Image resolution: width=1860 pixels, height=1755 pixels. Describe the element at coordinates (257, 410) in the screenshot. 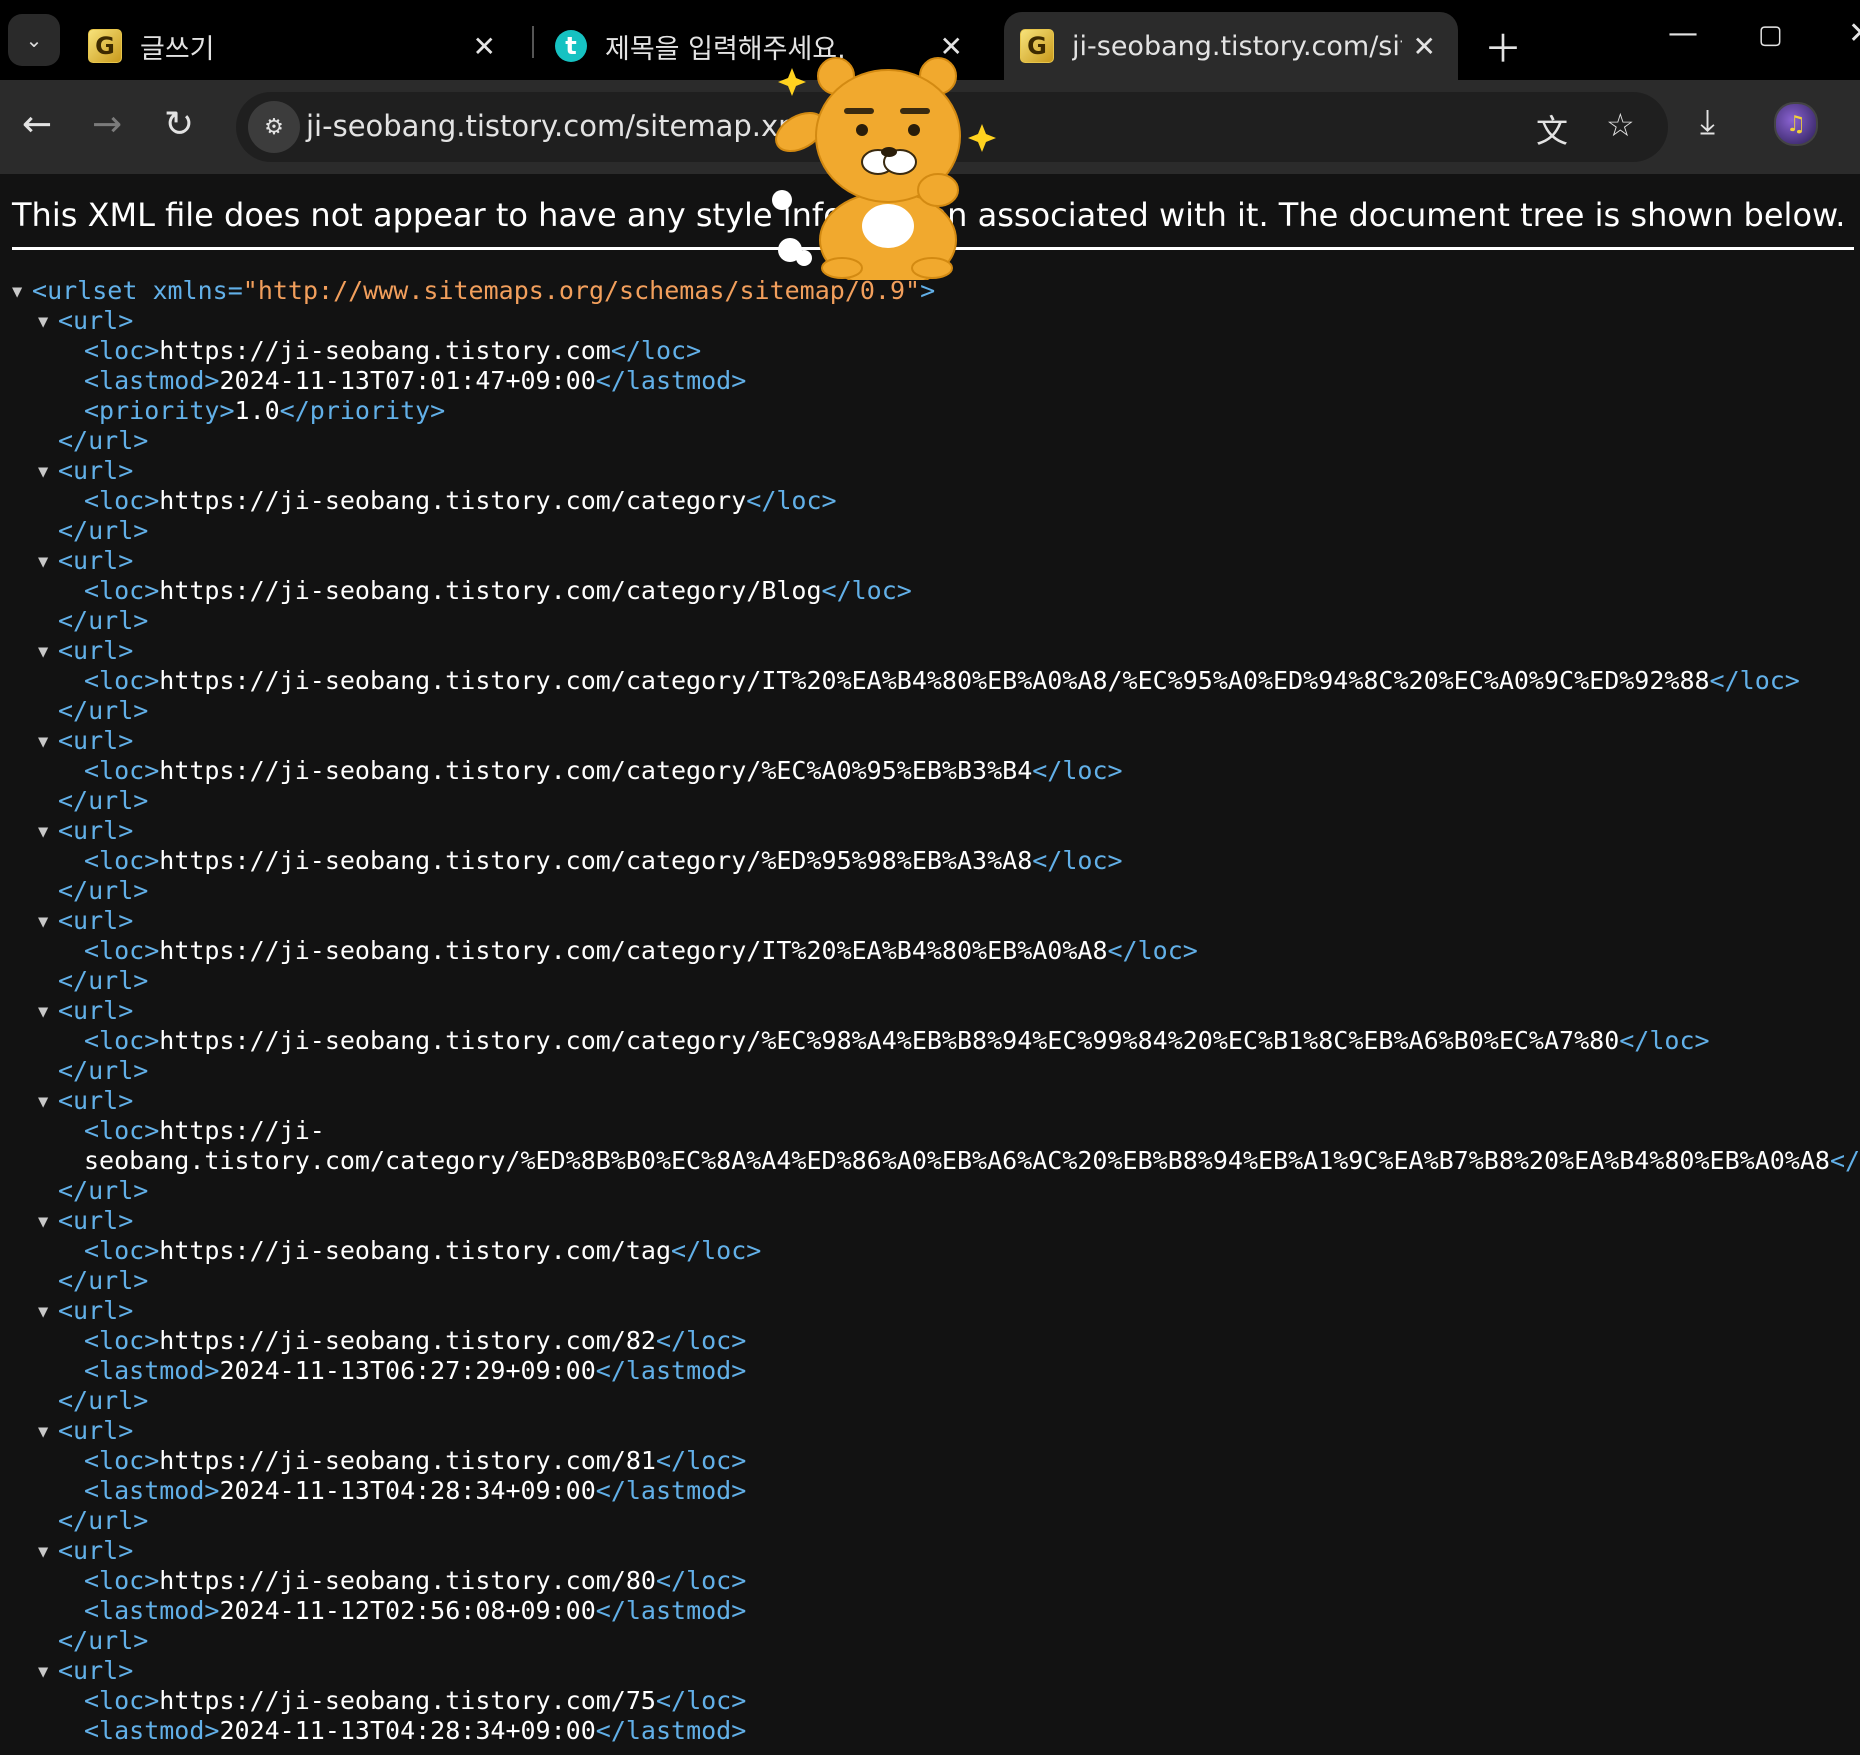

I see `priority-value: 1.0` at that location.